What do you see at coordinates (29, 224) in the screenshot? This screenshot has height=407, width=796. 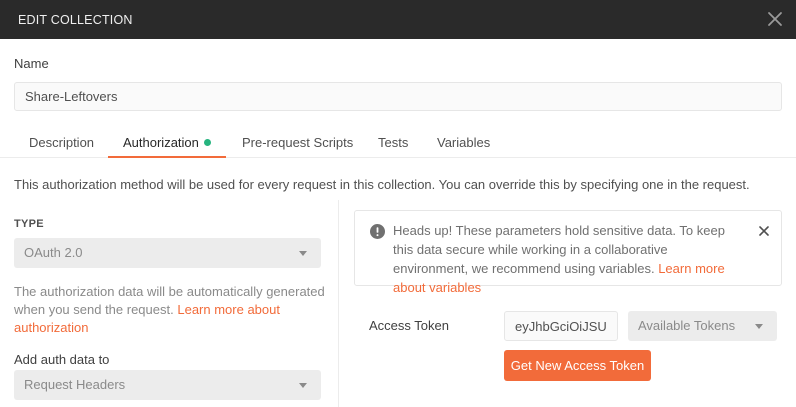 I see `type-label: TYPE` at bounding box center [29, 224].